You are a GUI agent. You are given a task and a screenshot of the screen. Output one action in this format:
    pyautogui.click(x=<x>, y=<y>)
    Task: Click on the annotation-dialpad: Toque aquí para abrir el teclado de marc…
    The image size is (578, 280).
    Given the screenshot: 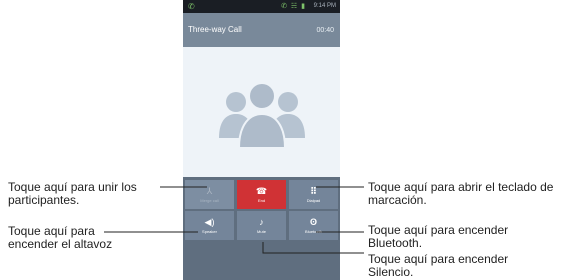 What is the action you would take?
    pyautogui.click(x=460, y=194)
    